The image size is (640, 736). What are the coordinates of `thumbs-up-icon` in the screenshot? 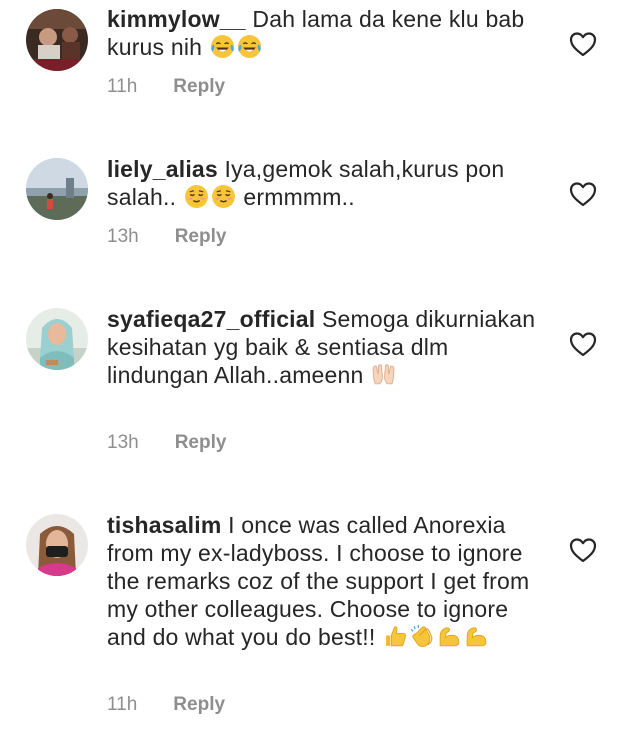 It's located at (396, 636).